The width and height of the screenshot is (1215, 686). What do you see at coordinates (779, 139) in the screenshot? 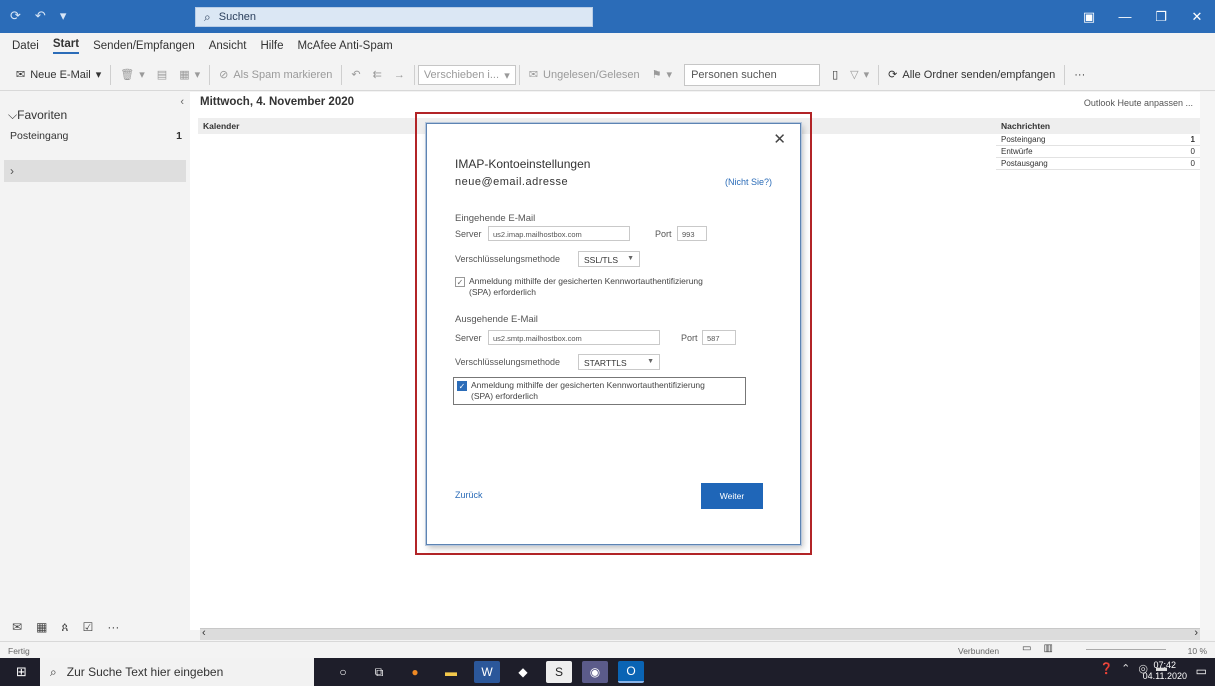
I see `close-icon: ✕` at bounding box center [779, 139].